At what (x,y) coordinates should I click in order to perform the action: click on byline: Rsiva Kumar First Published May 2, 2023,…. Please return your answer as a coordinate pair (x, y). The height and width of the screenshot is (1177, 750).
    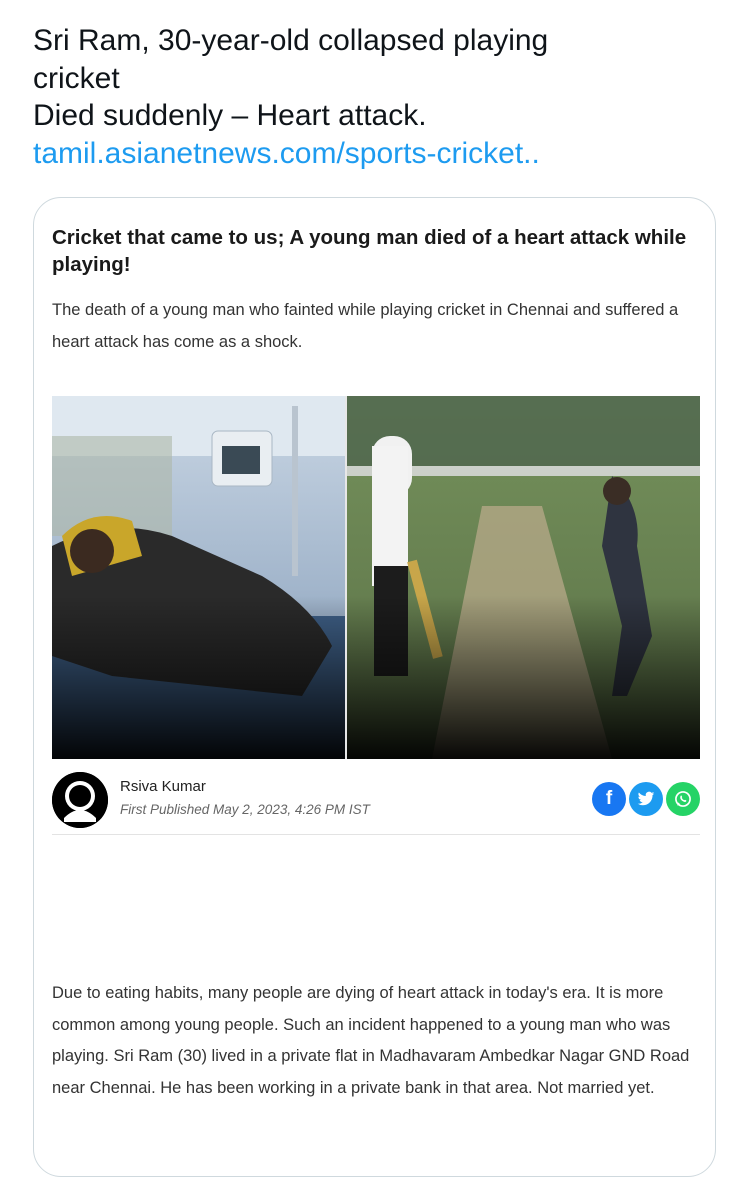
    Looking at the image, I should click on (376, 802).